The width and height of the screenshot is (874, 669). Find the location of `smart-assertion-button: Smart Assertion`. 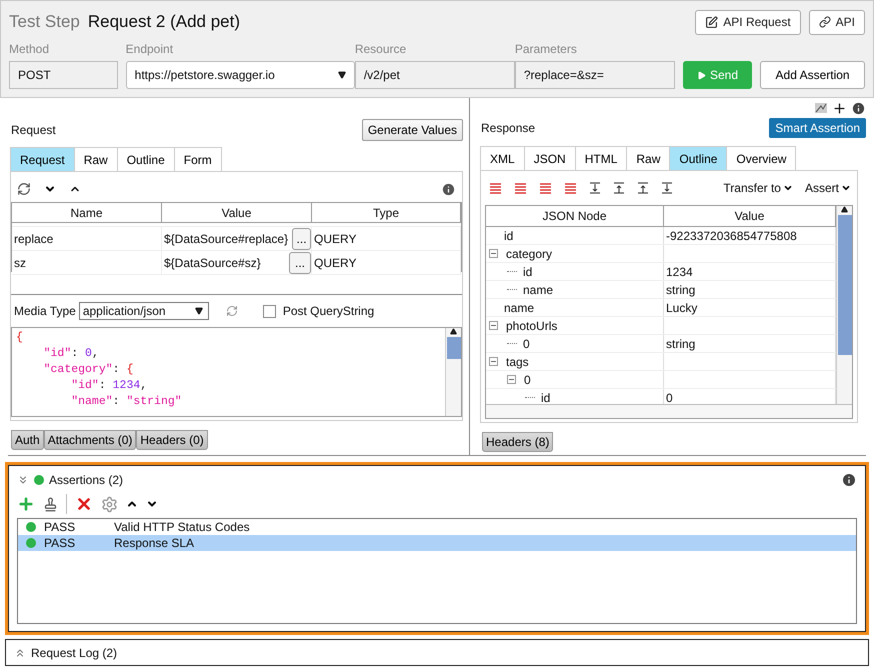

smart-assertion-button: Smart Assertion is located at coordinates (817, 128).